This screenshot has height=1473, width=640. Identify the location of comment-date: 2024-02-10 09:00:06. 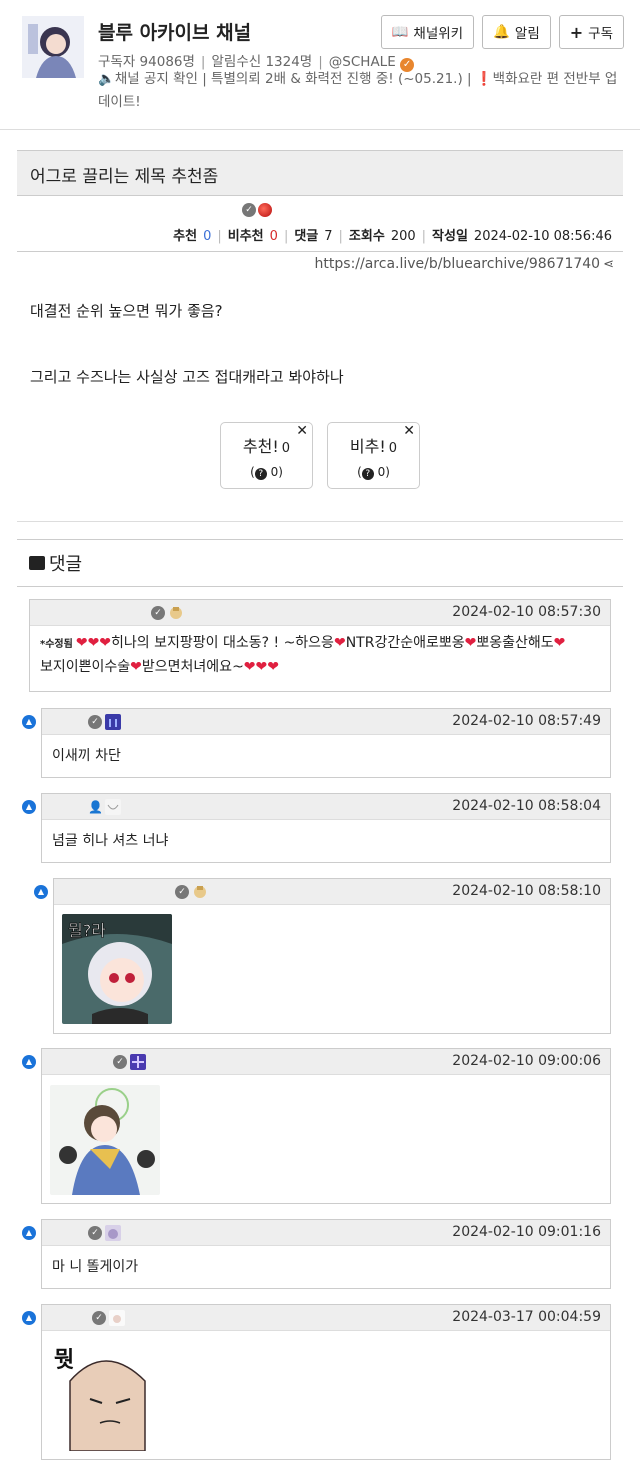
(526, 1061).